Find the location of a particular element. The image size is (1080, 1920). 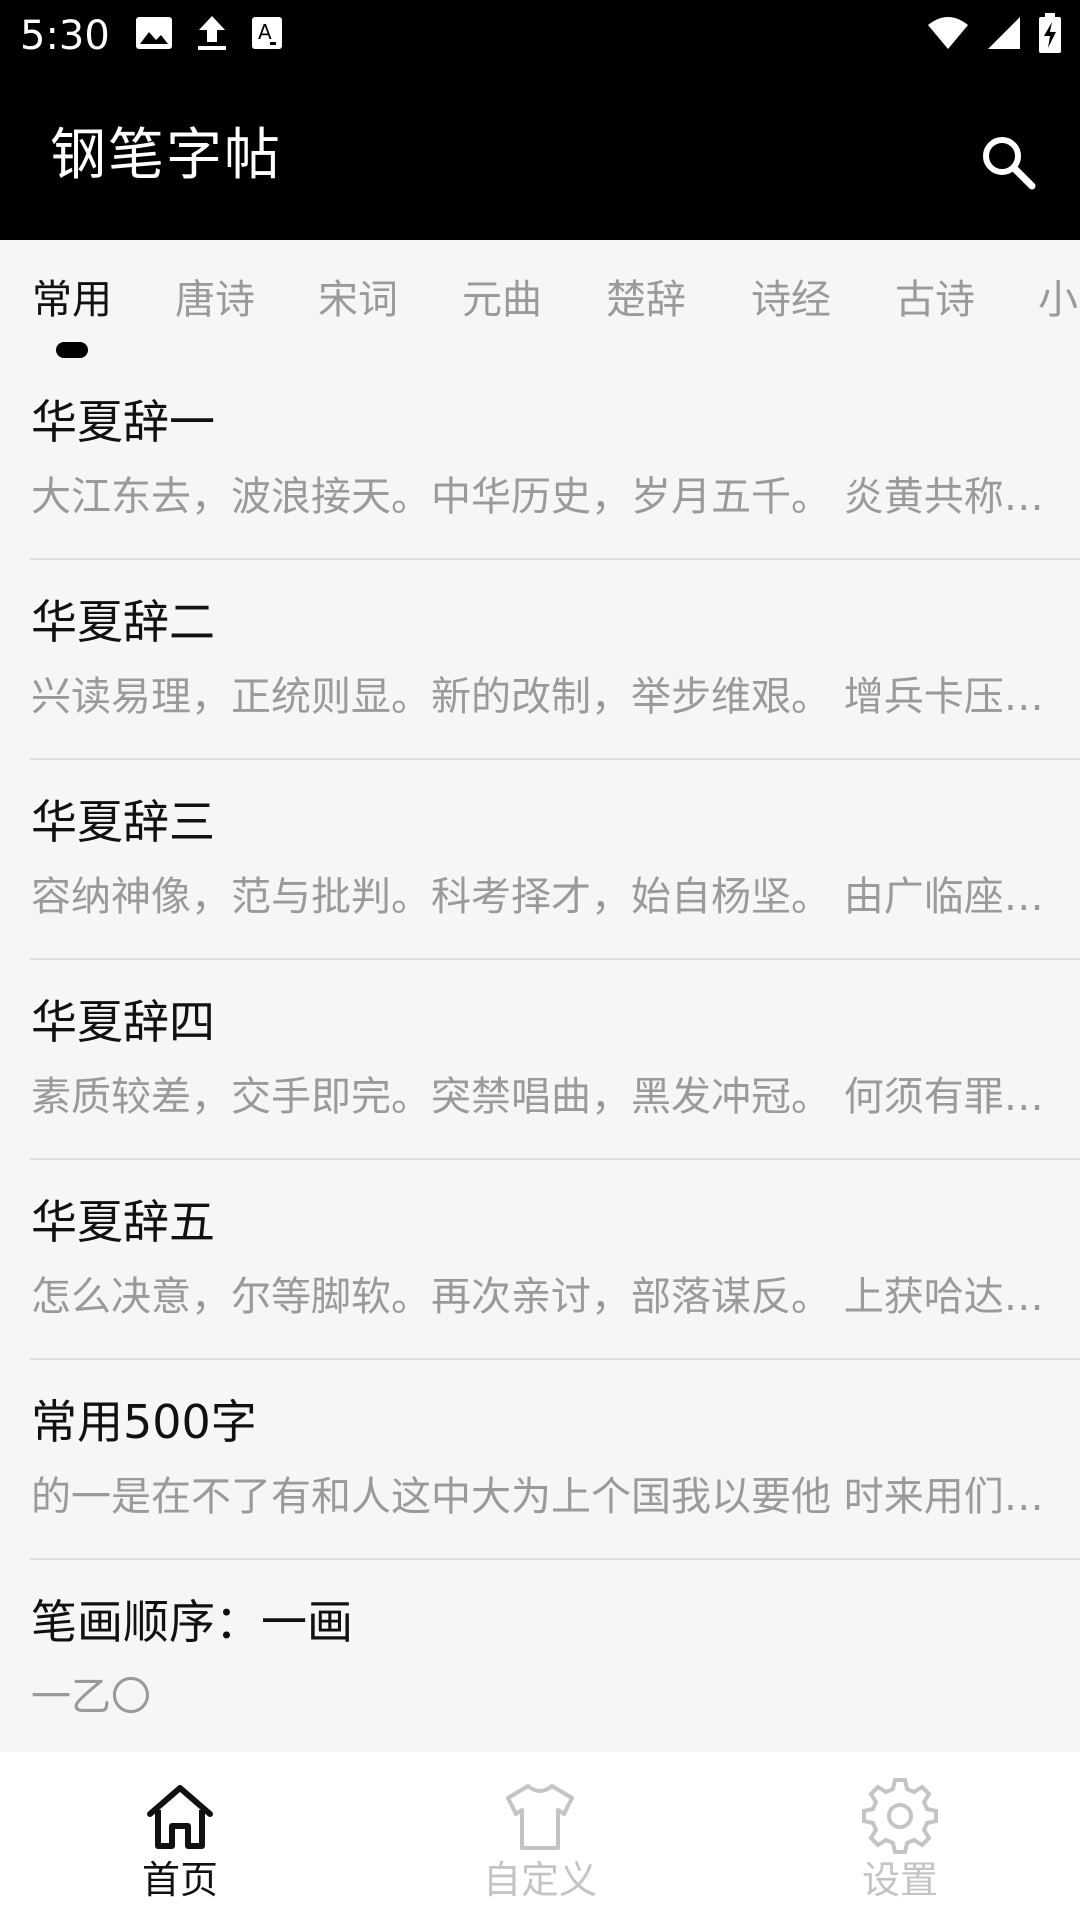

item-title: 华夏辞五 is located at coordinates (123, 1222).